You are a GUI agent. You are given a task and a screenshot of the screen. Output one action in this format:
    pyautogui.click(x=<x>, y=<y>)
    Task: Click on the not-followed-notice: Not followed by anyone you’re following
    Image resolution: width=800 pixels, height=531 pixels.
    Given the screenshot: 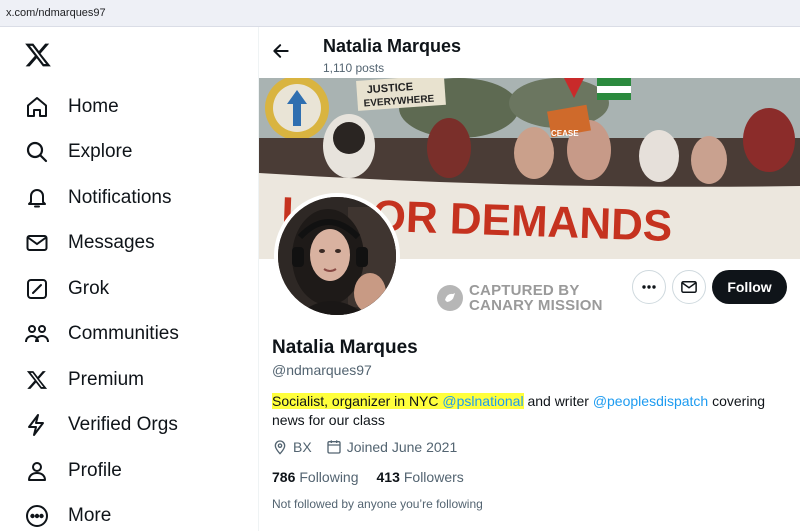 What is the action you would take?
    pyautogui.click(x=377, y=504)
    